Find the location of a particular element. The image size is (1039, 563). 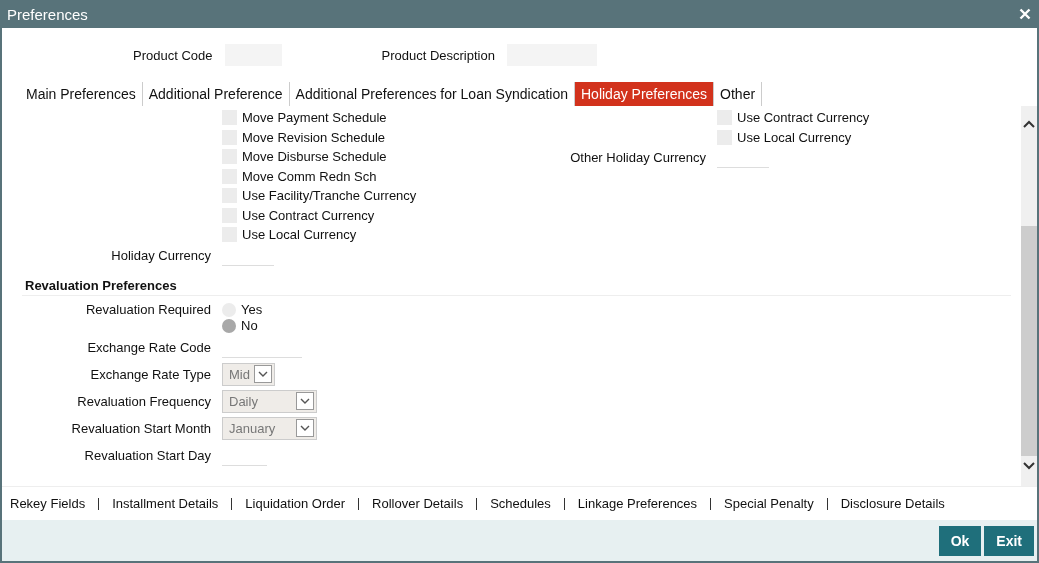

link: Rollover Details is located at coordinates (418, 503).